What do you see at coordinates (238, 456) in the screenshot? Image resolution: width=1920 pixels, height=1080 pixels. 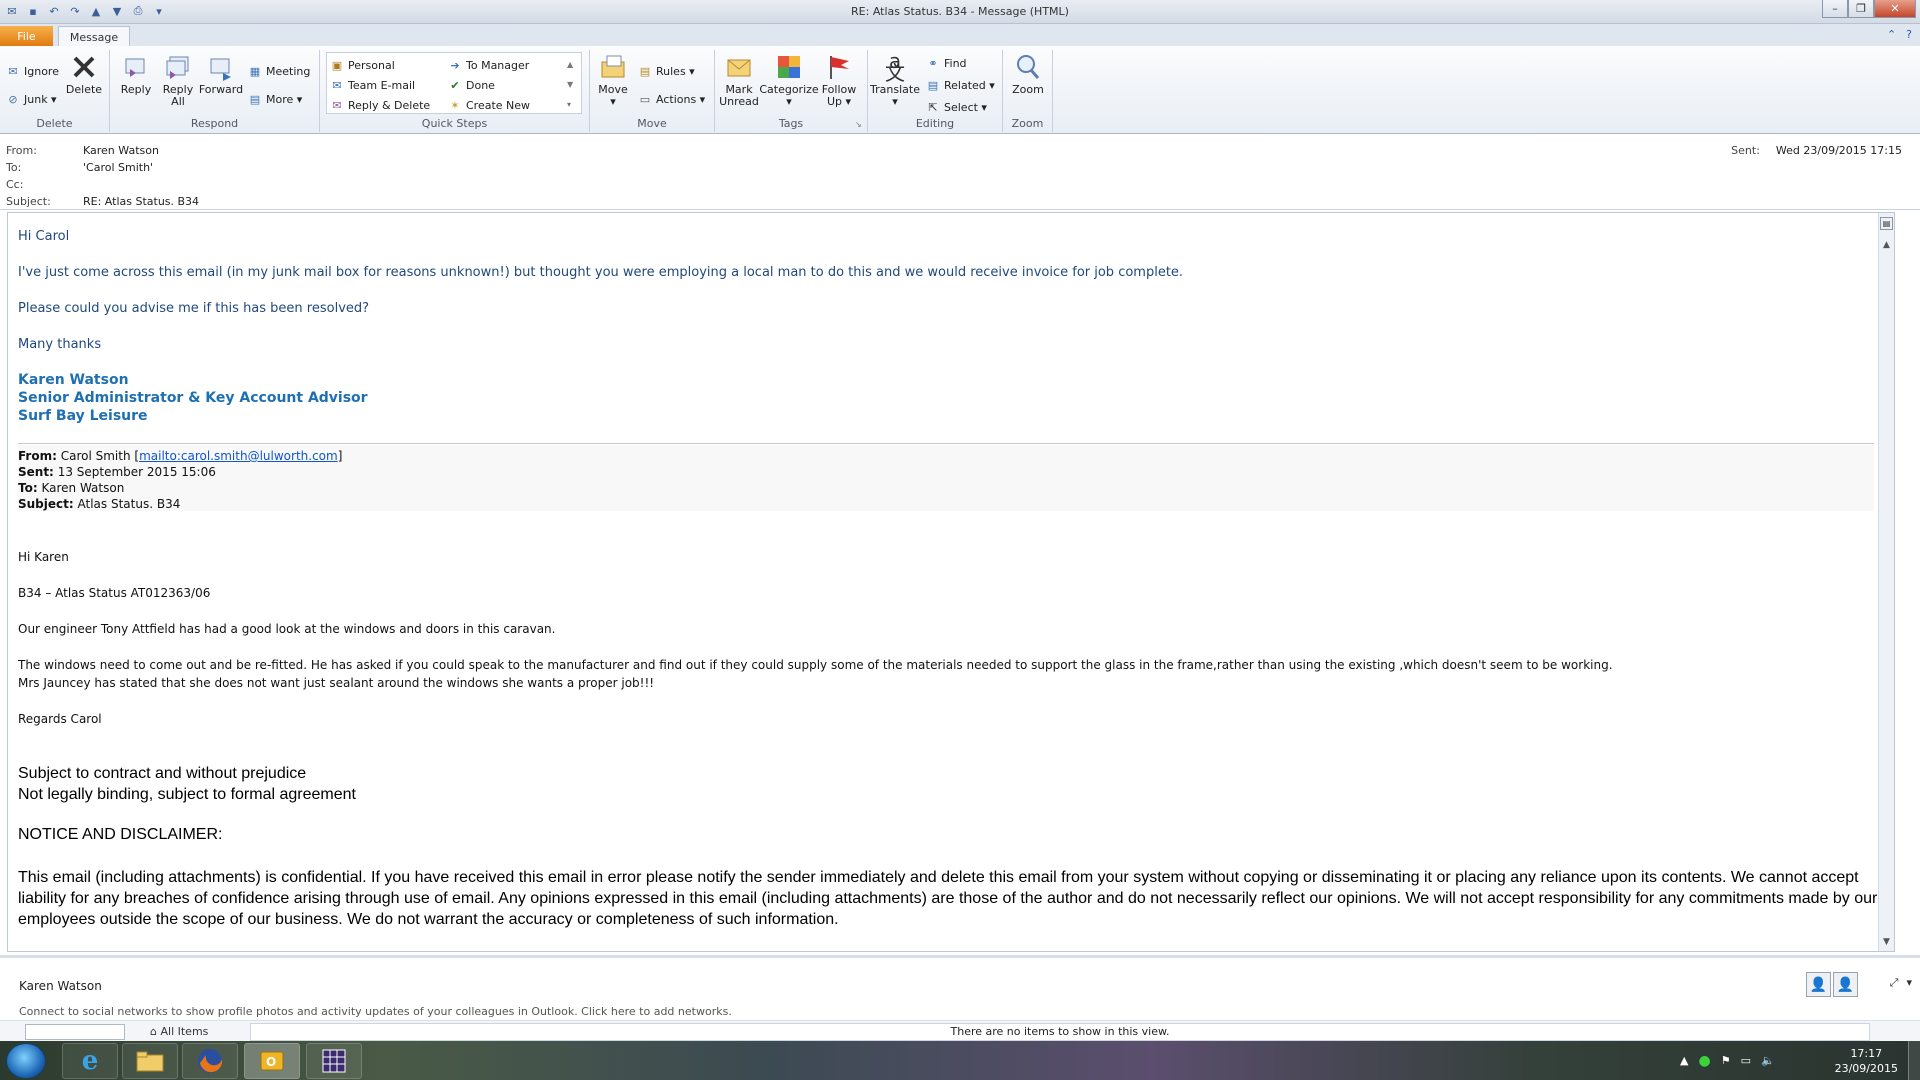 I see `quoted-mailto-link: mailto:carol.smith@lulworth.com` at bounding box center [238, 456].